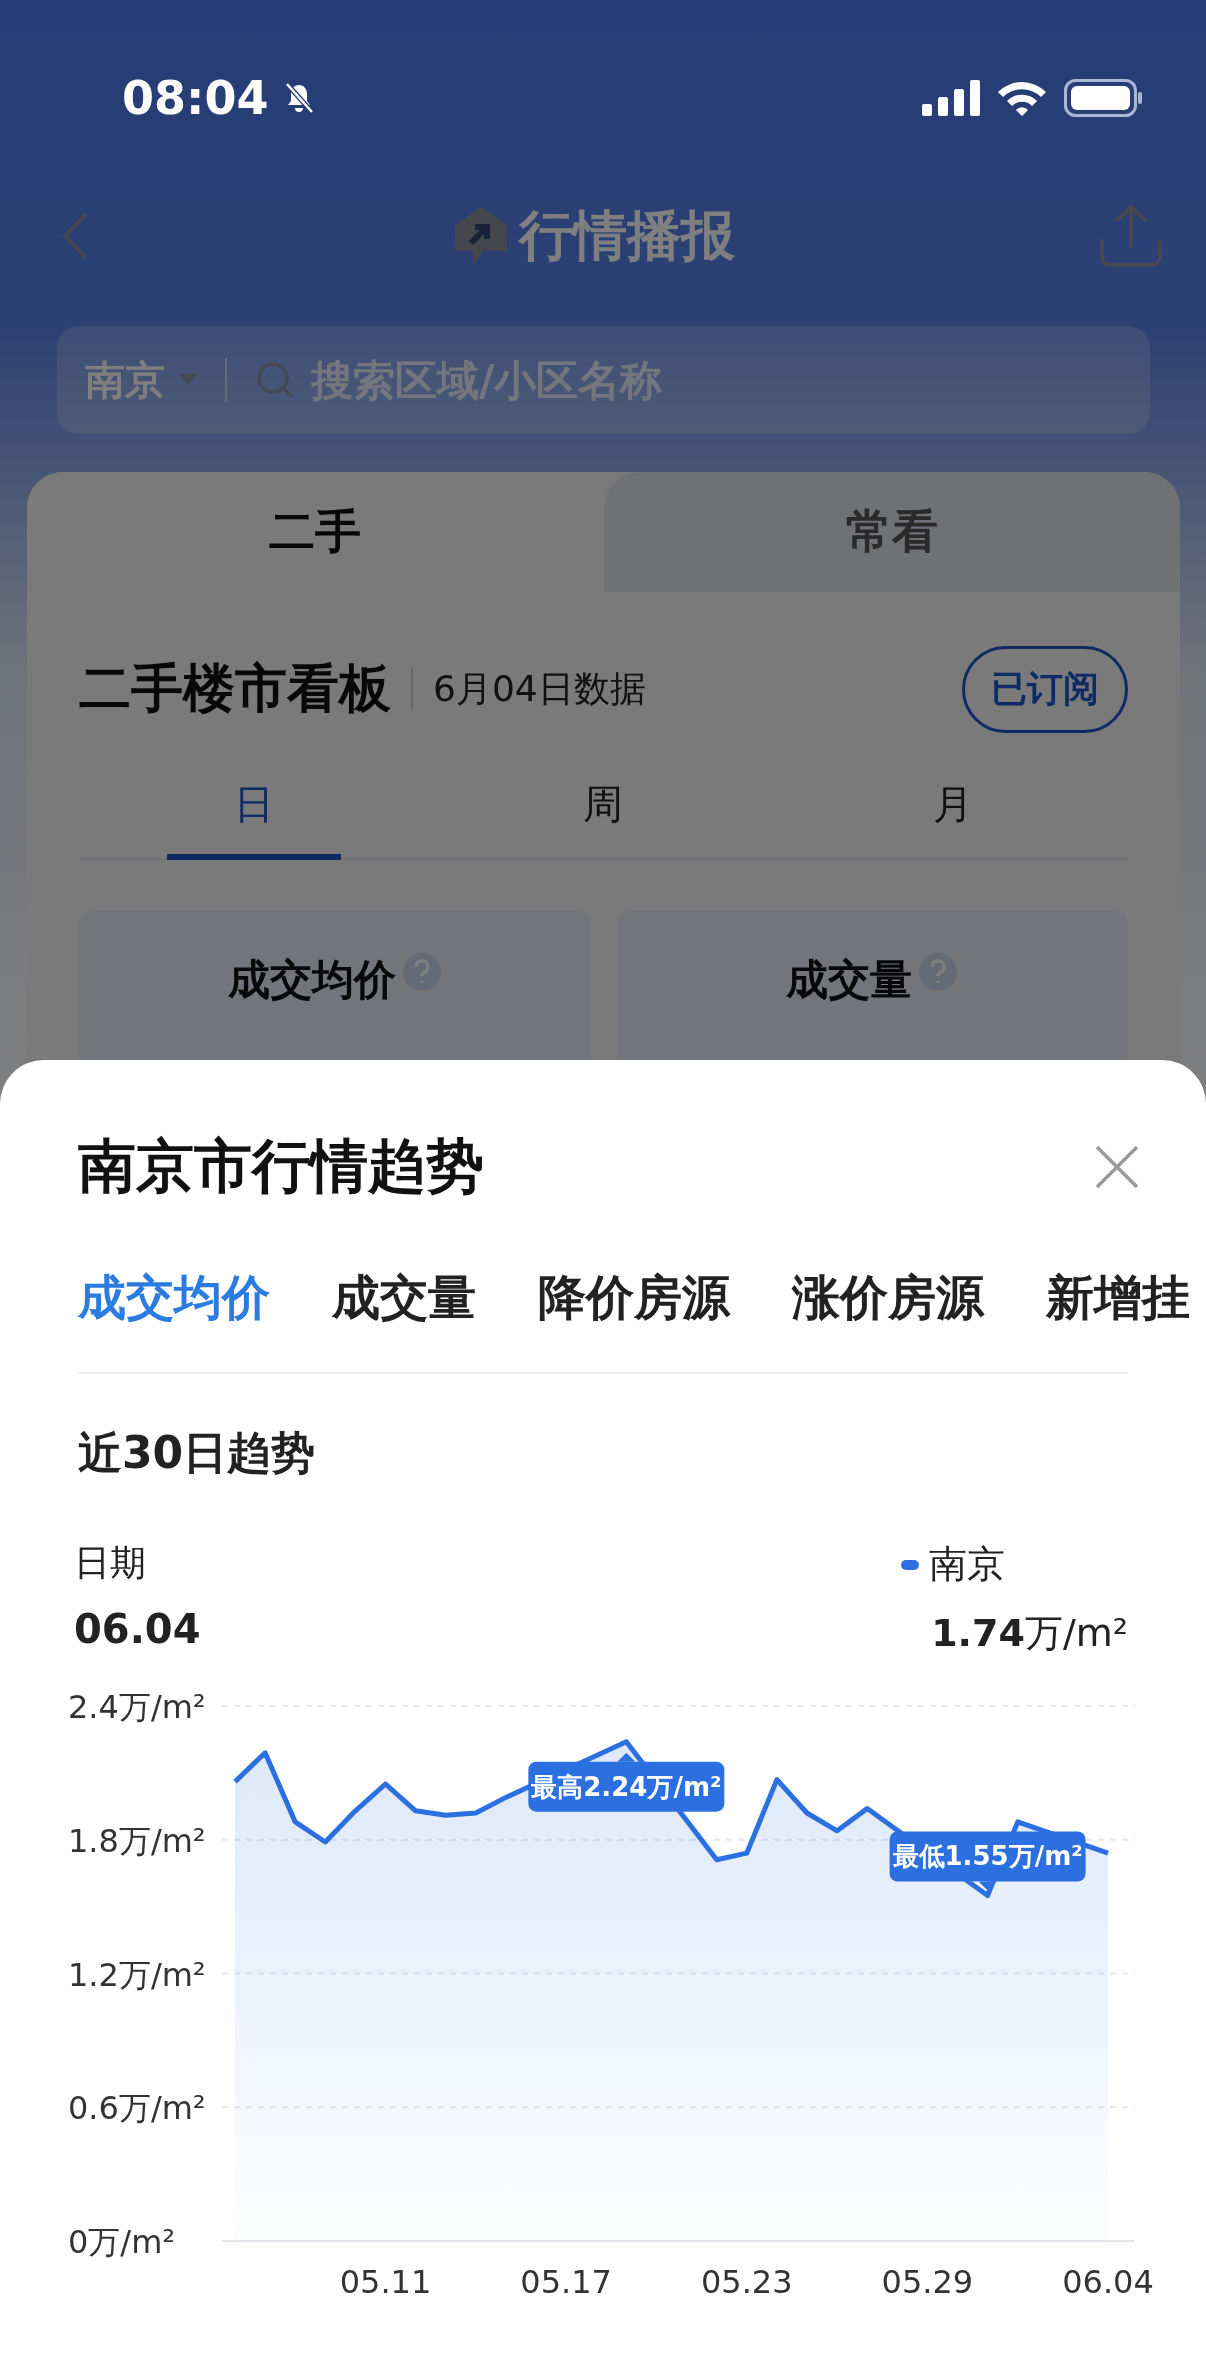 The height and width of the screenshot is (2360, 1206). I want to click on annotation: 最高2.24万/m², so click(626, 1786).